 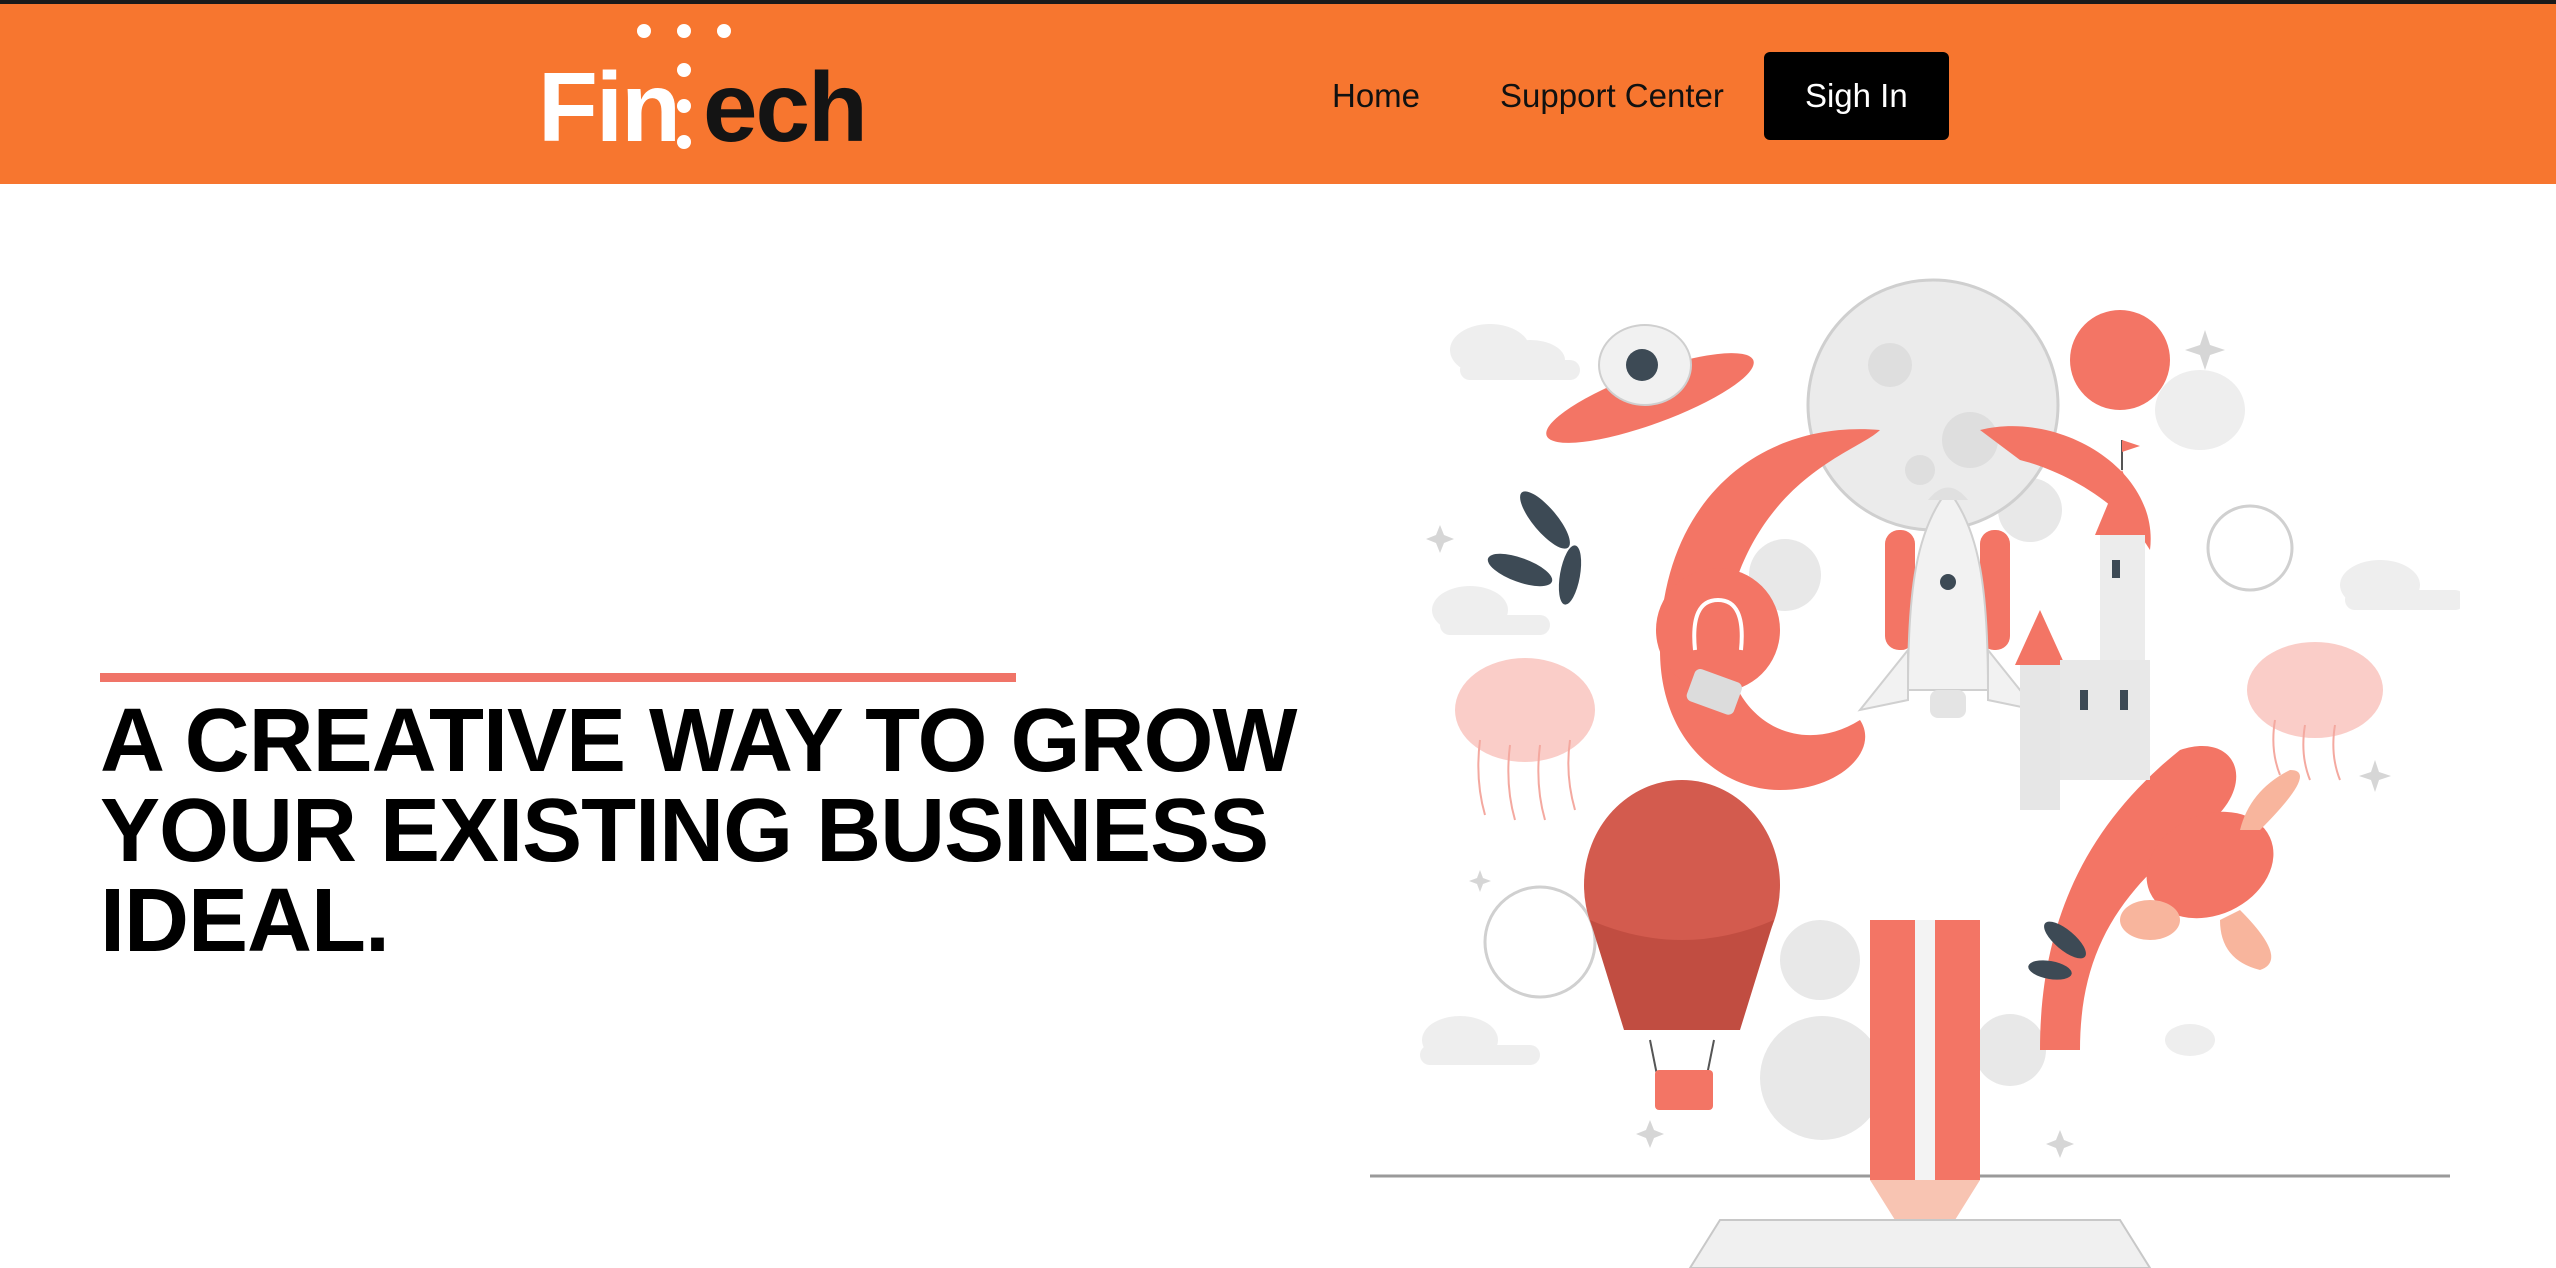 What do you see at coordinates (1278, 94) in the screenshot?
I see `navbar: Fin ech Home Support Center Sigh In` at bounding box center [1278, 94].